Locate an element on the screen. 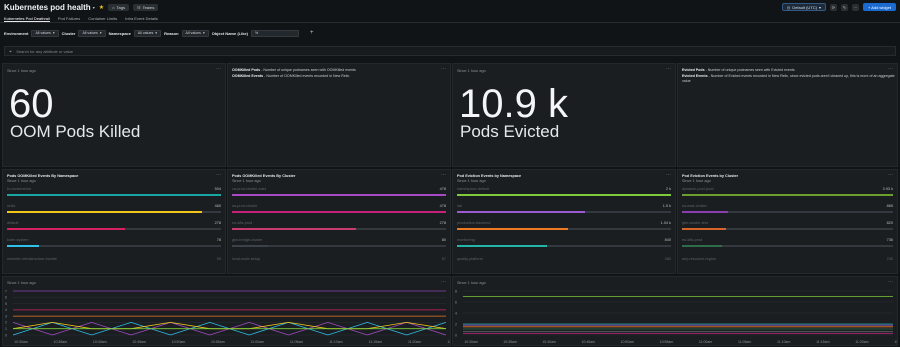 The height and width of the screenshot is (347, 900). bar-row: kube-system 78 is located at coordinates (114, 245).